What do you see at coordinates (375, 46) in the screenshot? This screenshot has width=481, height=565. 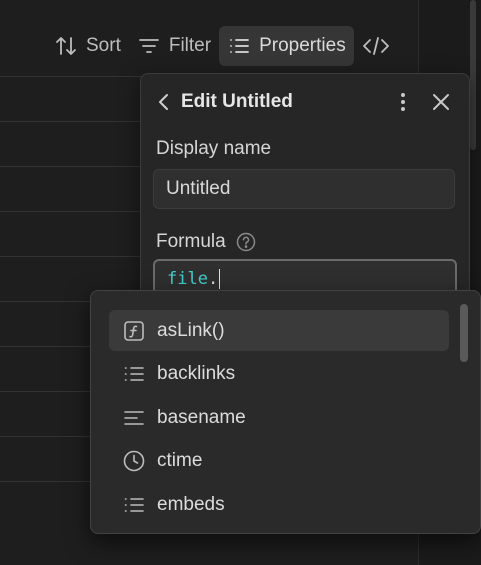 I see `code-icon` at bounding box center [375, 46].